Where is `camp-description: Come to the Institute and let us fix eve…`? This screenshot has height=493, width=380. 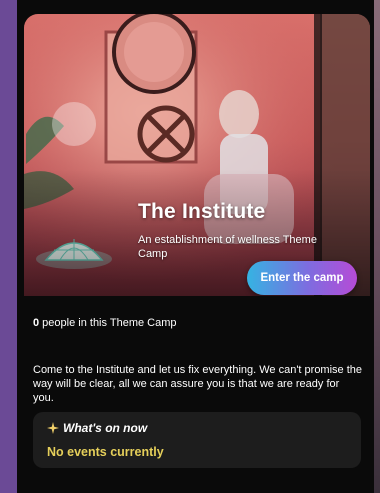 camp-description: Come to the Institute and let us fix eve… is located at coordinates (198, 384).